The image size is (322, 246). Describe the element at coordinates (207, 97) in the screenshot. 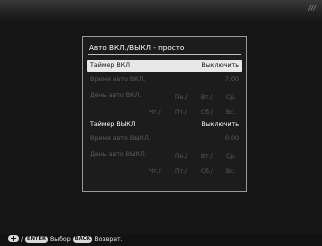

I see `on-day-tue: Вт./` at that location.